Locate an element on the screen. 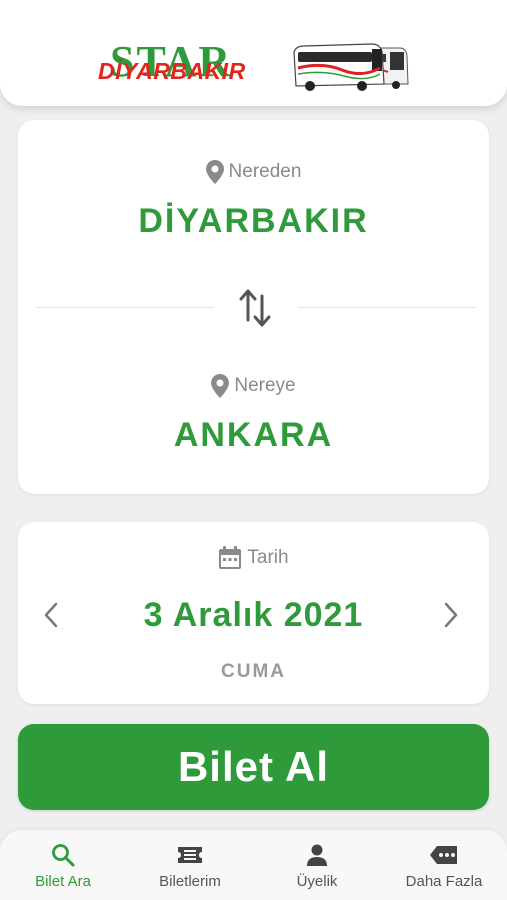 This screenshot has height=900, width=507. tab-label: Daha Fazla is located at coordinates (444, 881).